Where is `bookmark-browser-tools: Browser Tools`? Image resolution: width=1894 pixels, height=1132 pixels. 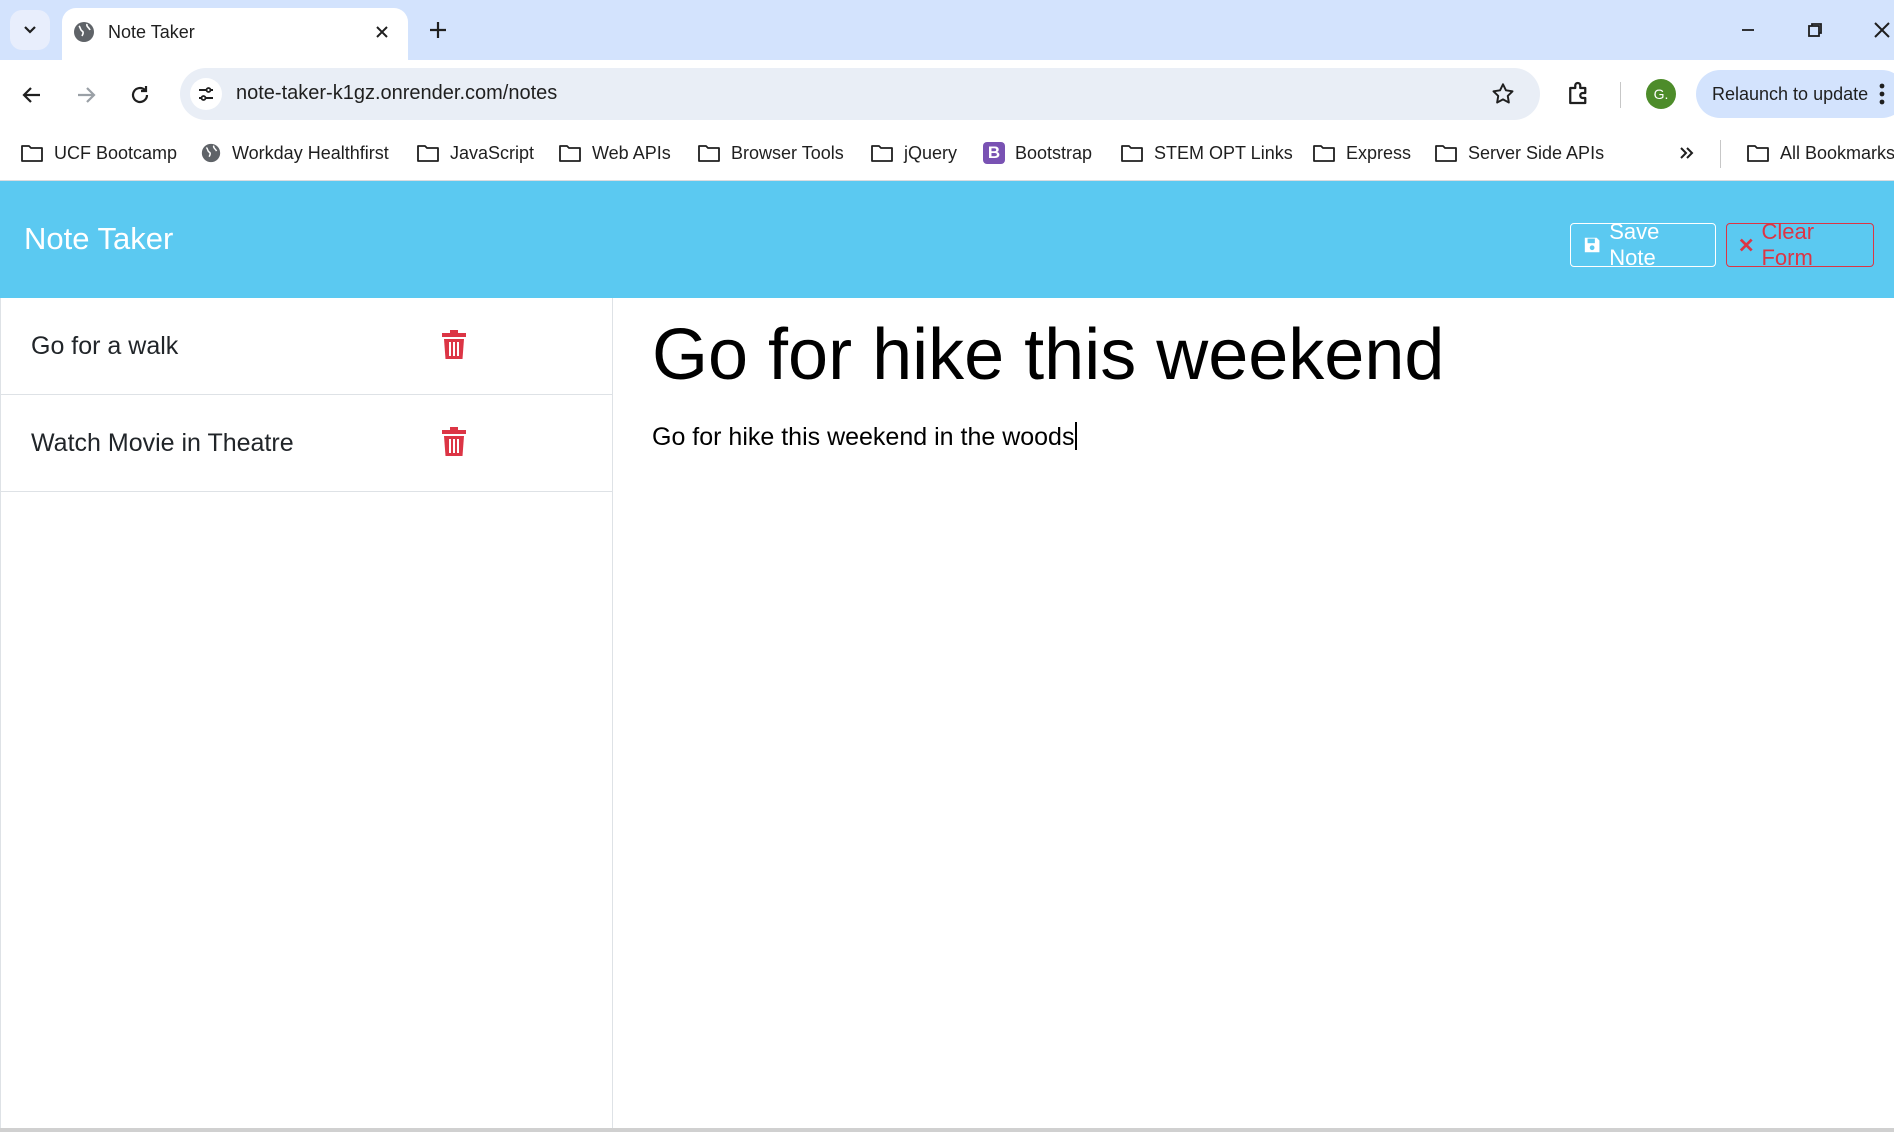 bookmark-browser-tools: Browser Tools is located at coordinates (770, 153).